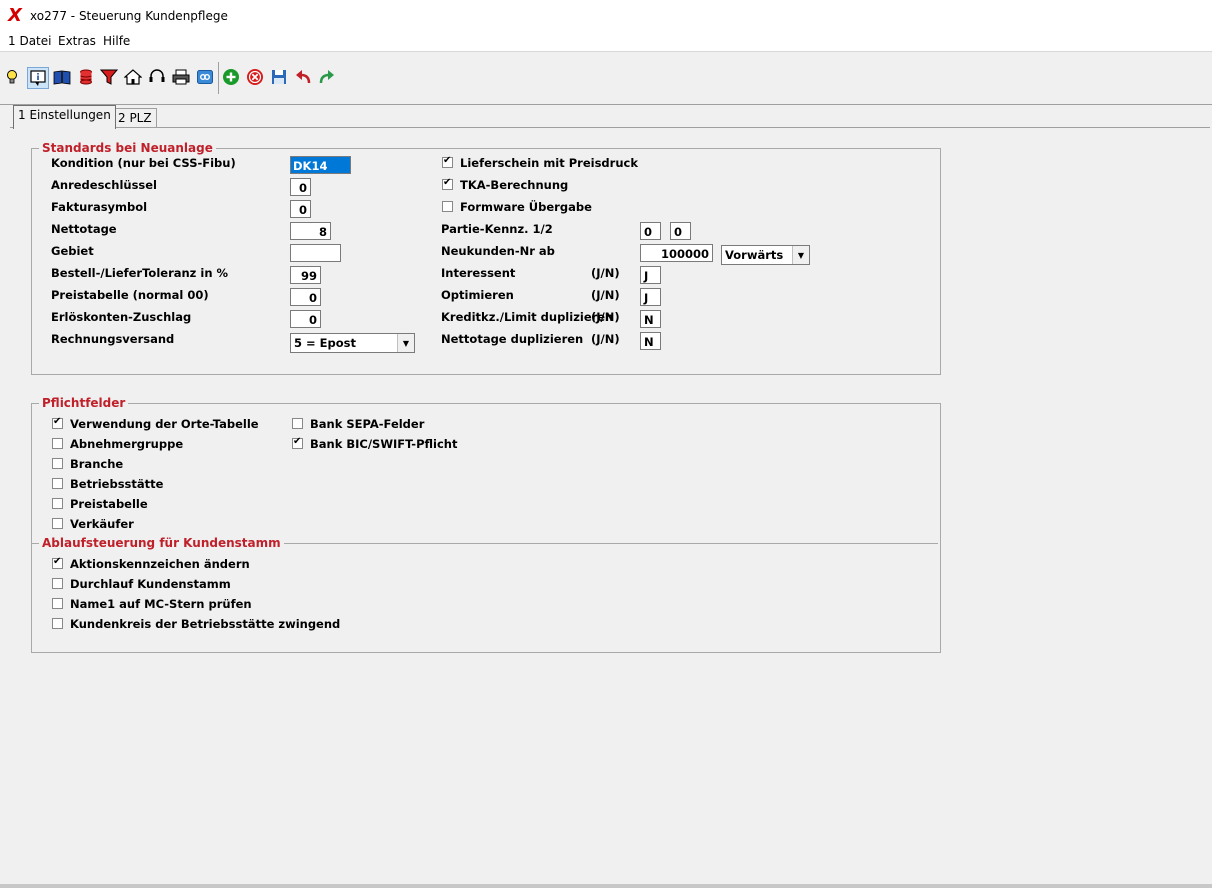  What do you see at coordinates (29, 41) in the screenshot?
I see `menu-datei: 1 Datei` at bounding box center [29, 41].